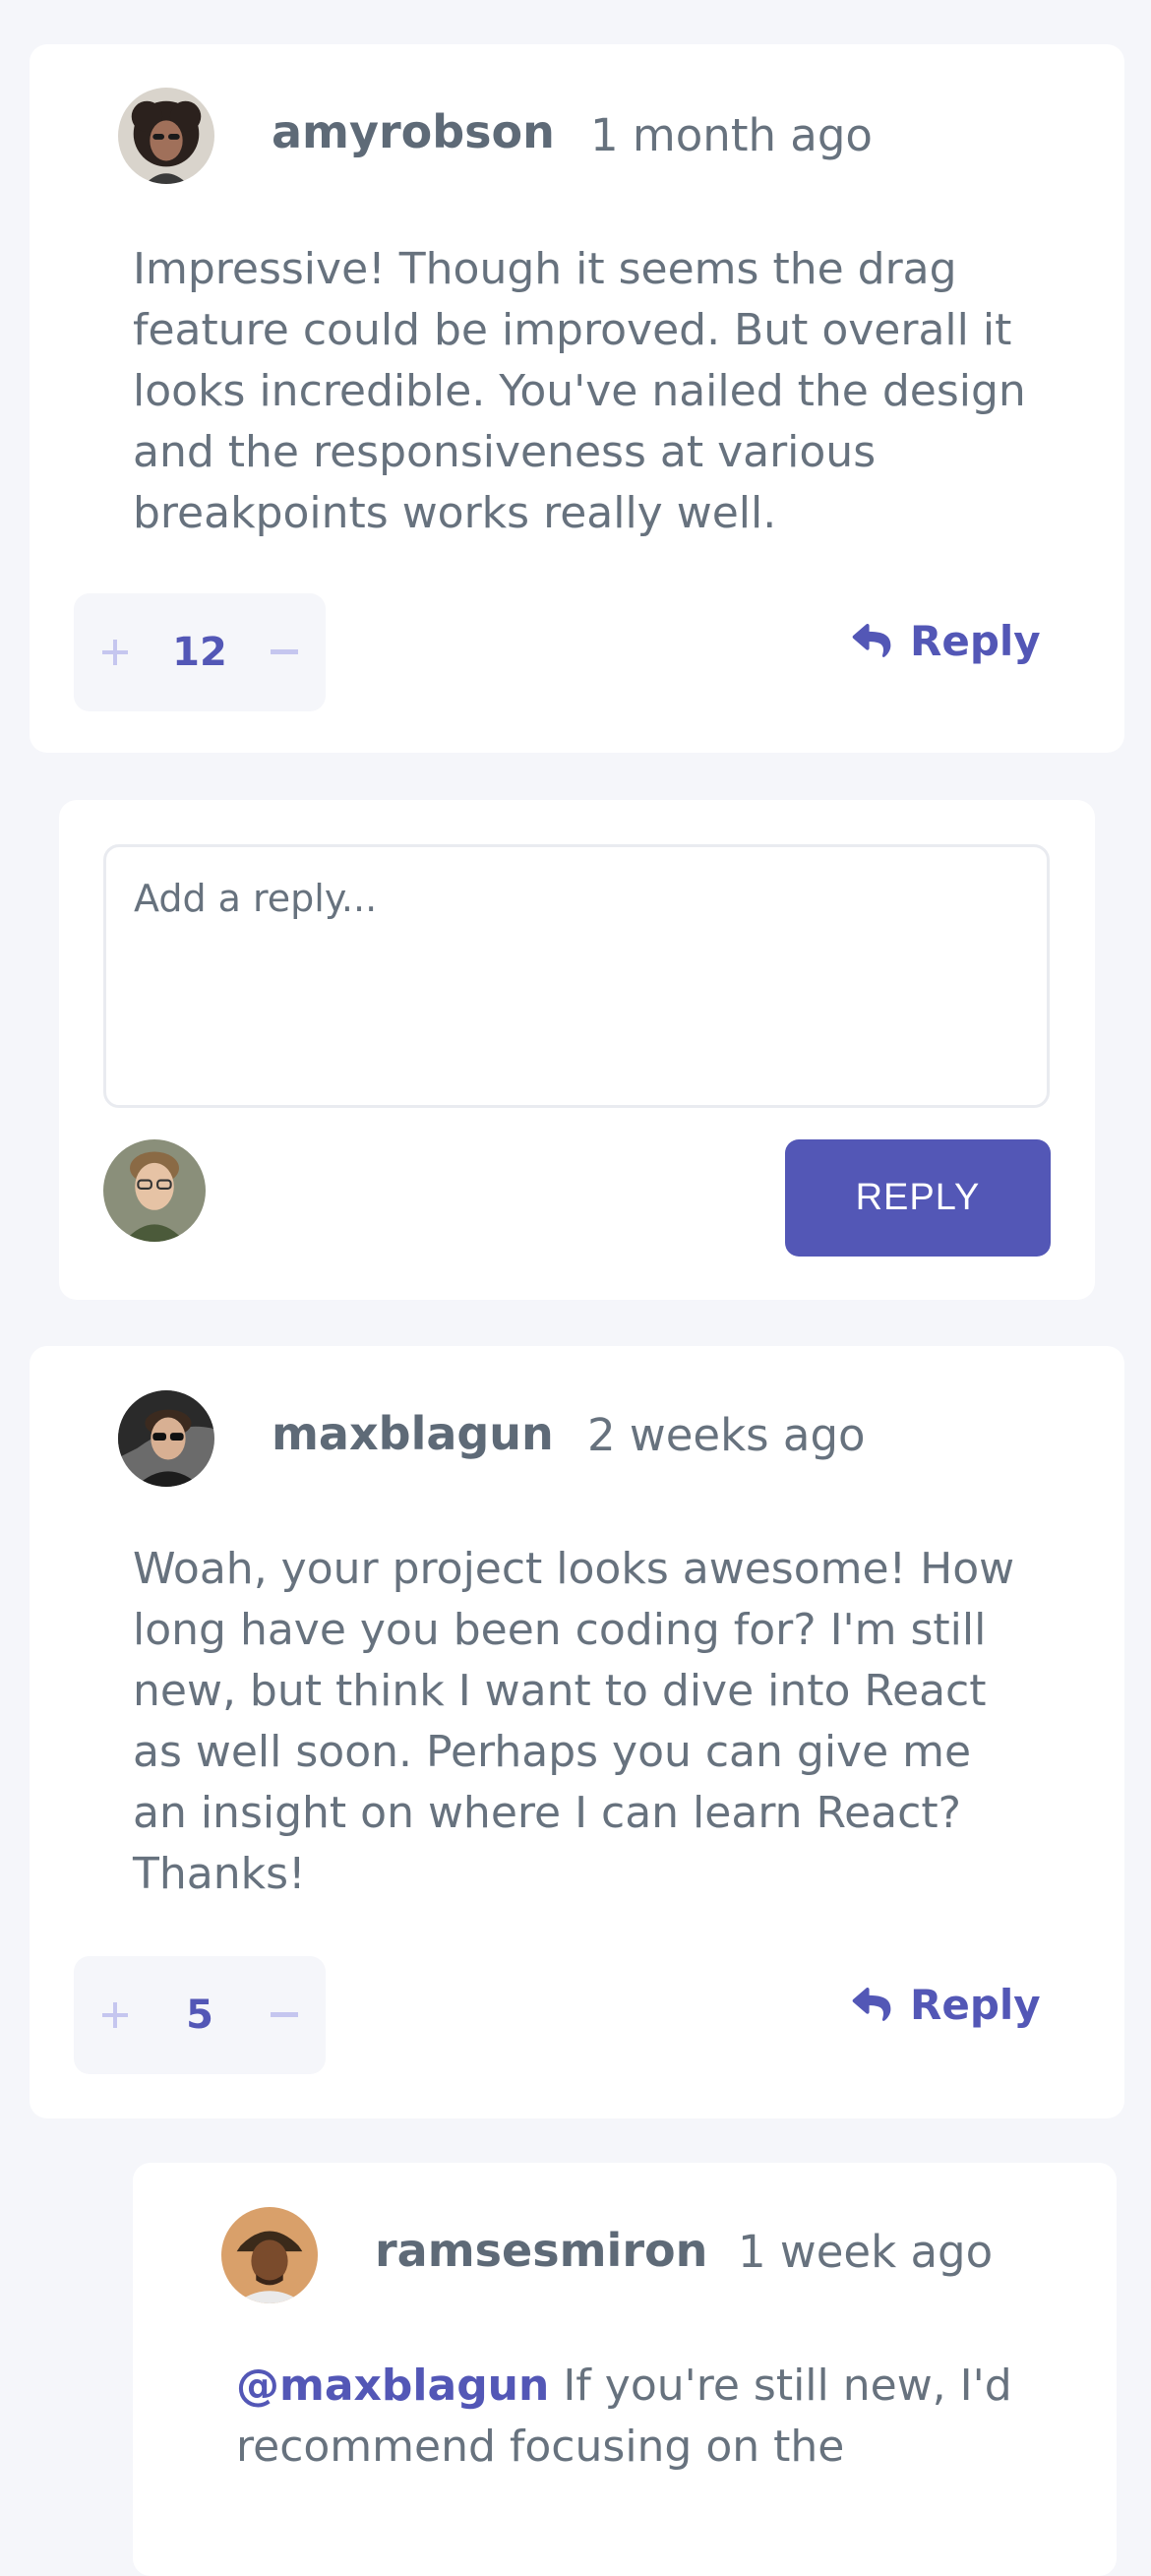 This screenshot has height=2576, width=1151. What do you see at coordinates (269, 2255) in the screenshot?
I see `avatar-ramsesmiron` at bounding box center [269, 2255].